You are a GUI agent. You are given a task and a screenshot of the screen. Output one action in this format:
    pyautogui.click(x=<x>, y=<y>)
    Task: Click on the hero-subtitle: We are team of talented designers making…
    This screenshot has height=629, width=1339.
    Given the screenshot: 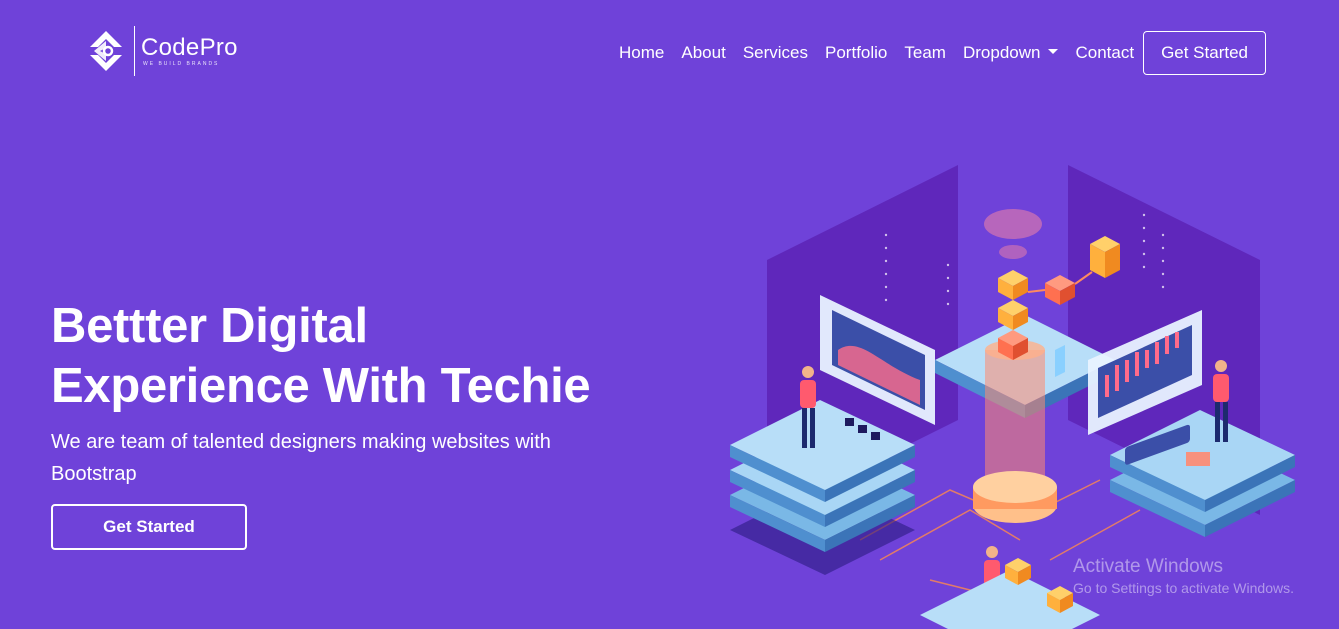 What is the action you would take?
    pyautogui.click(x=301, y=458)
    